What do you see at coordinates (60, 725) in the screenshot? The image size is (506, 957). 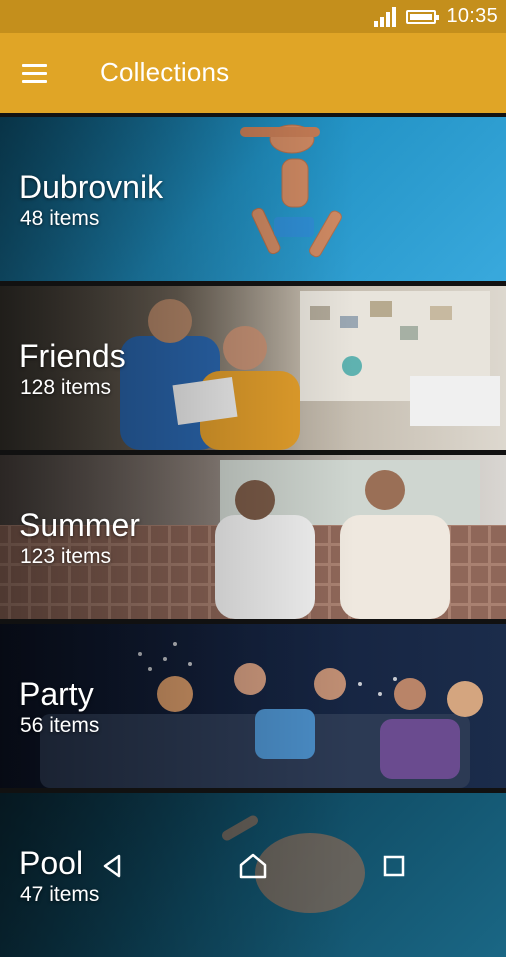 I see `collection-count: 56 items` at bounding box center [60, 725].